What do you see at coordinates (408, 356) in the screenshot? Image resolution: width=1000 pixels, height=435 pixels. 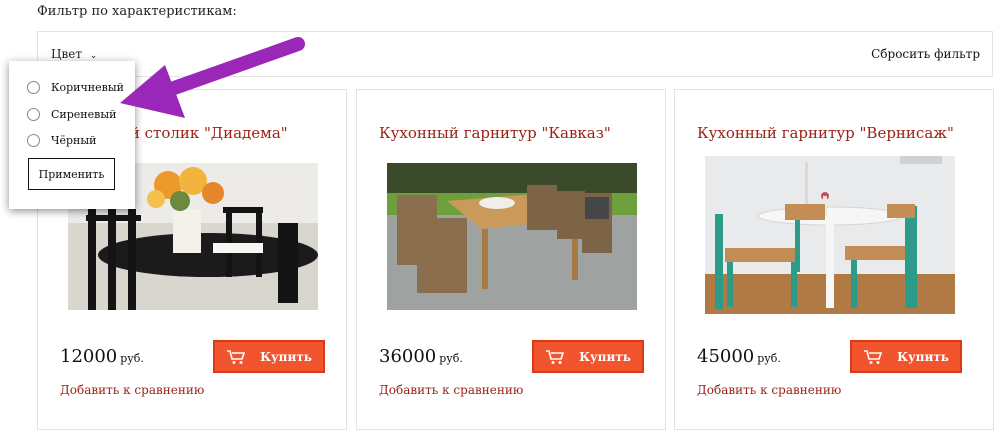 I see `price-value: 36000` at bounding box center [408, 356].